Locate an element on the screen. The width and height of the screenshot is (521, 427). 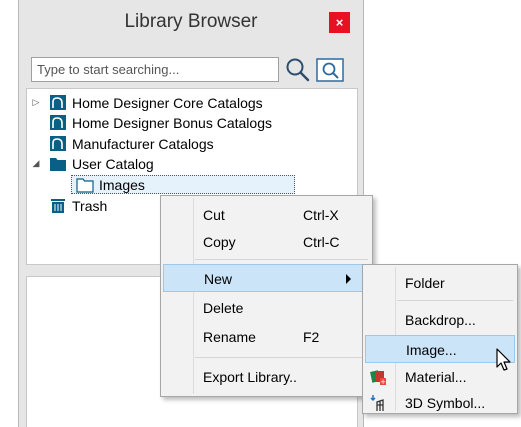
close-icon: × is located at coordinates (339, 22).